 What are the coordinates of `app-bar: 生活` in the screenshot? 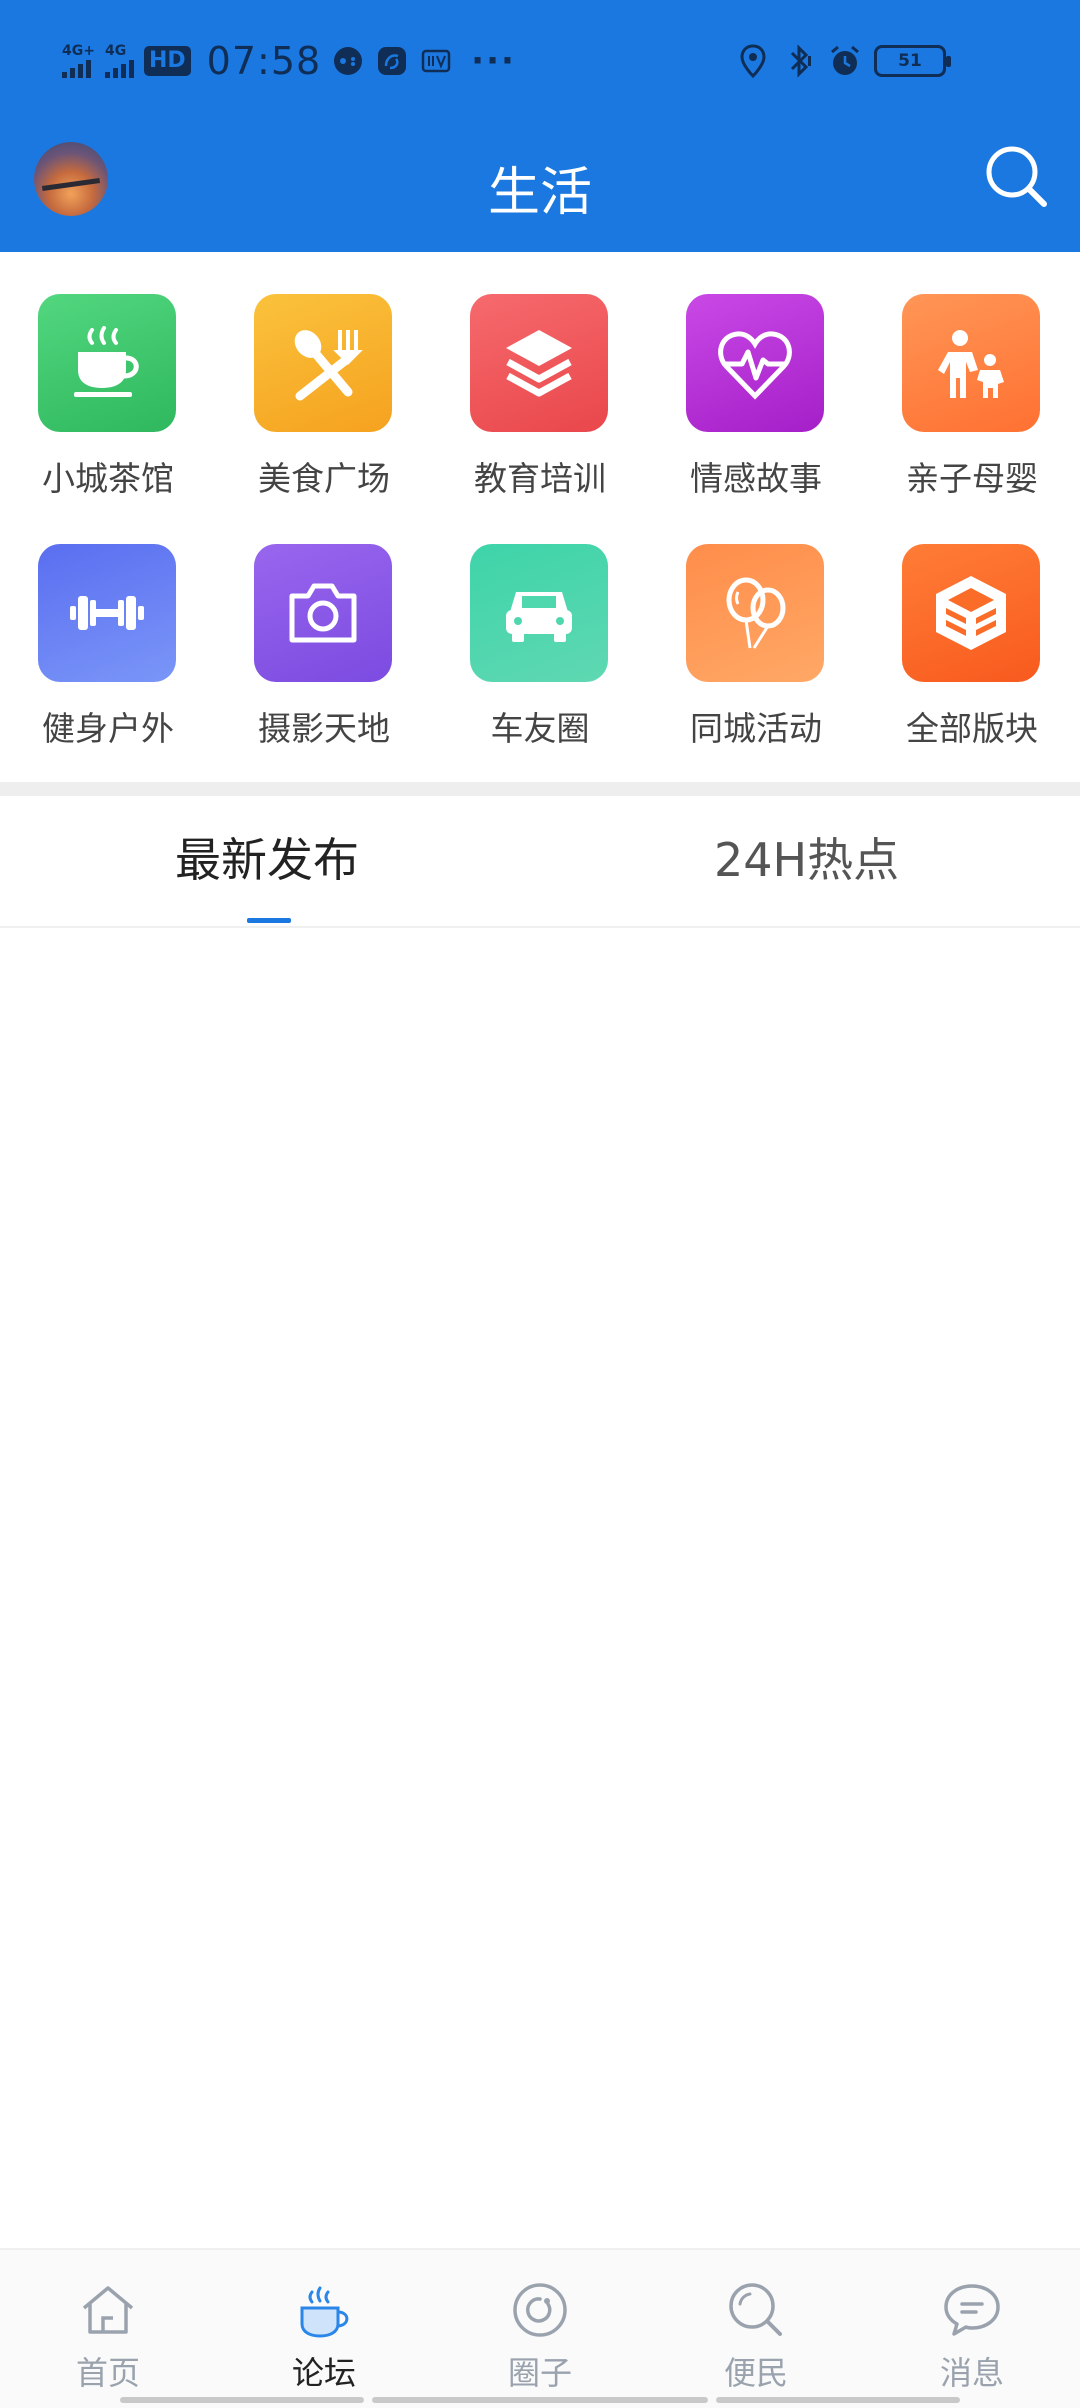 It's located at (540, 186).